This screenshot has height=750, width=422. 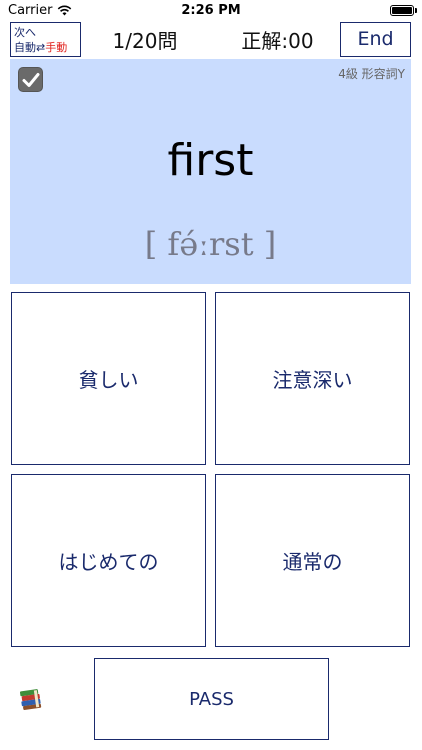 What do you see at coordinates (312, 560) in the screenshot?
I see `answer-button-4: 通常の` at bounding box center [312, 560].